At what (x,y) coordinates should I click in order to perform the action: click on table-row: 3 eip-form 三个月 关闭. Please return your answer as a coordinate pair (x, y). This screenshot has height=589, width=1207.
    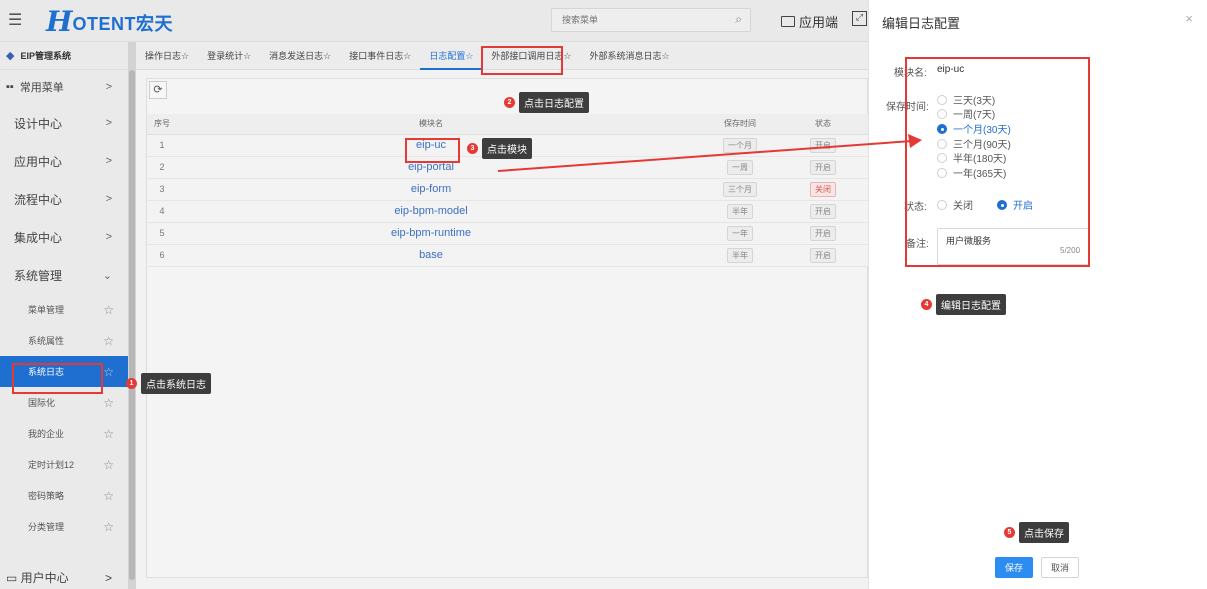
    Looking at the image, I should click on (507, 189).